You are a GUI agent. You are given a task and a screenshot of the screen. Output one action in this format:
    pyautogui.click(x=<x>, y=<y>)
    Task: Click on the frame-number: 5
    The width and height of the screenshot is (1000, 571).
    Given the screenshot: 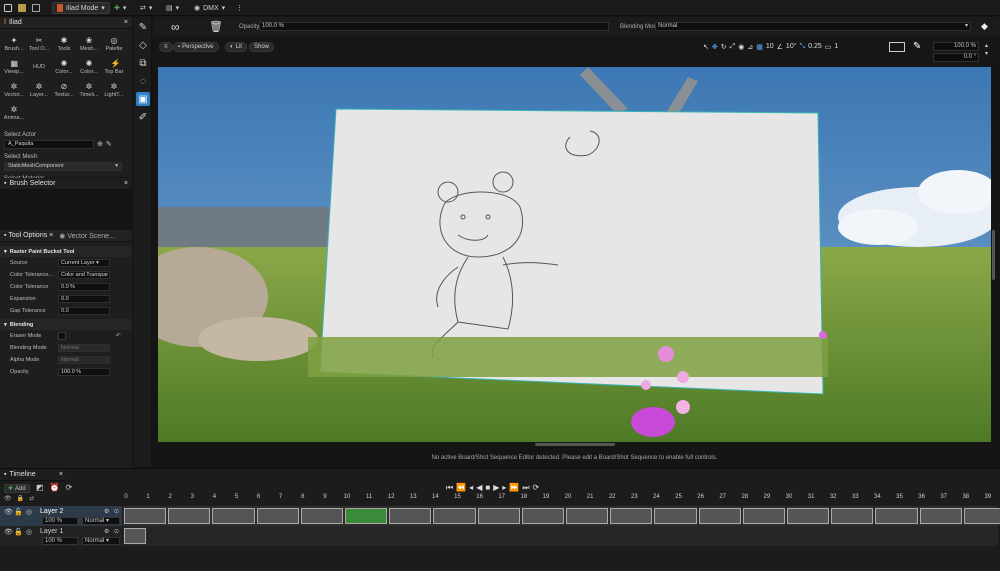 What is the action you would take?
    pyautogui.click(x=237, y=497)
    